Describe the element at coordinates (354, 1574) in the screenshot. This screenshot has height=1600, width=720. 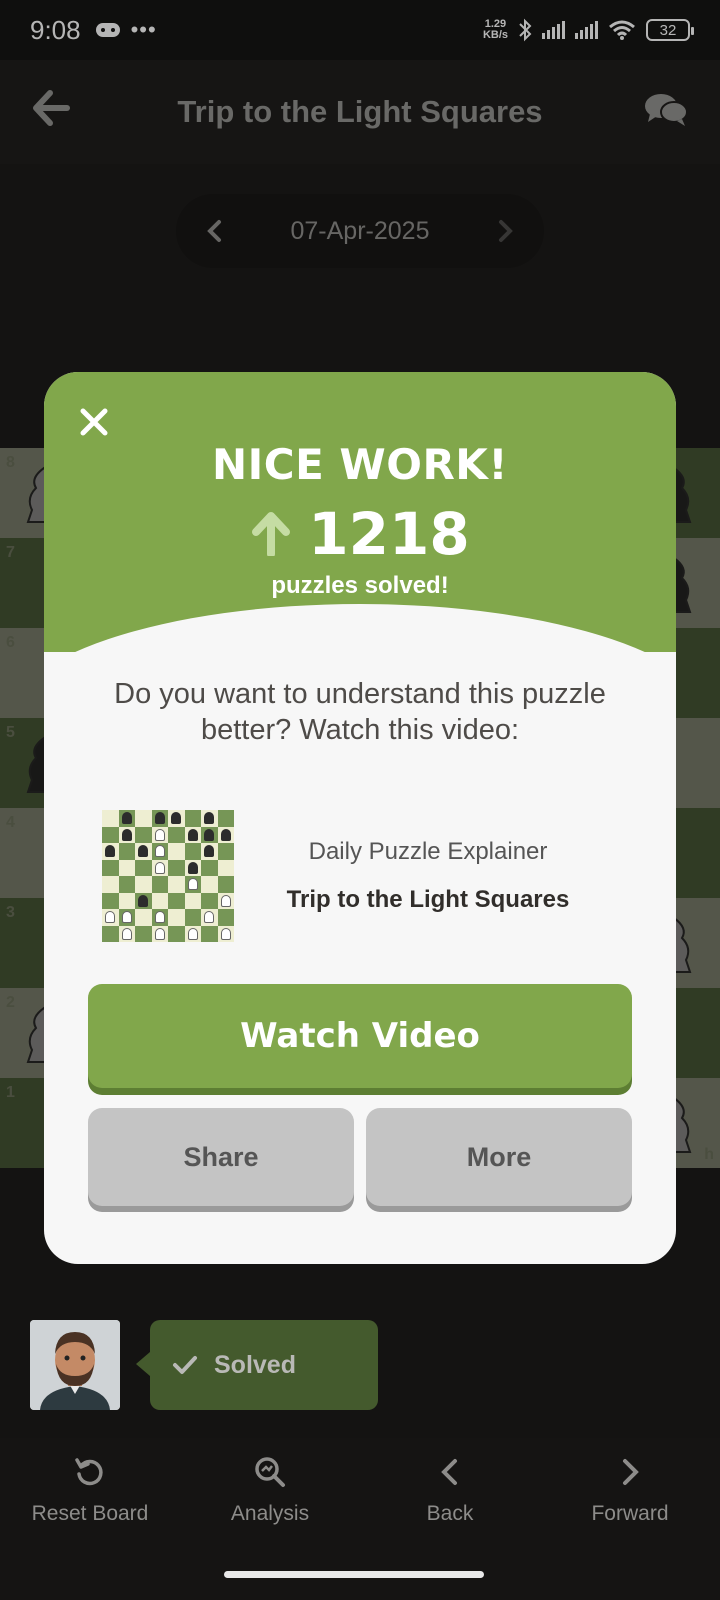
I see `gesture-bar` at that location.